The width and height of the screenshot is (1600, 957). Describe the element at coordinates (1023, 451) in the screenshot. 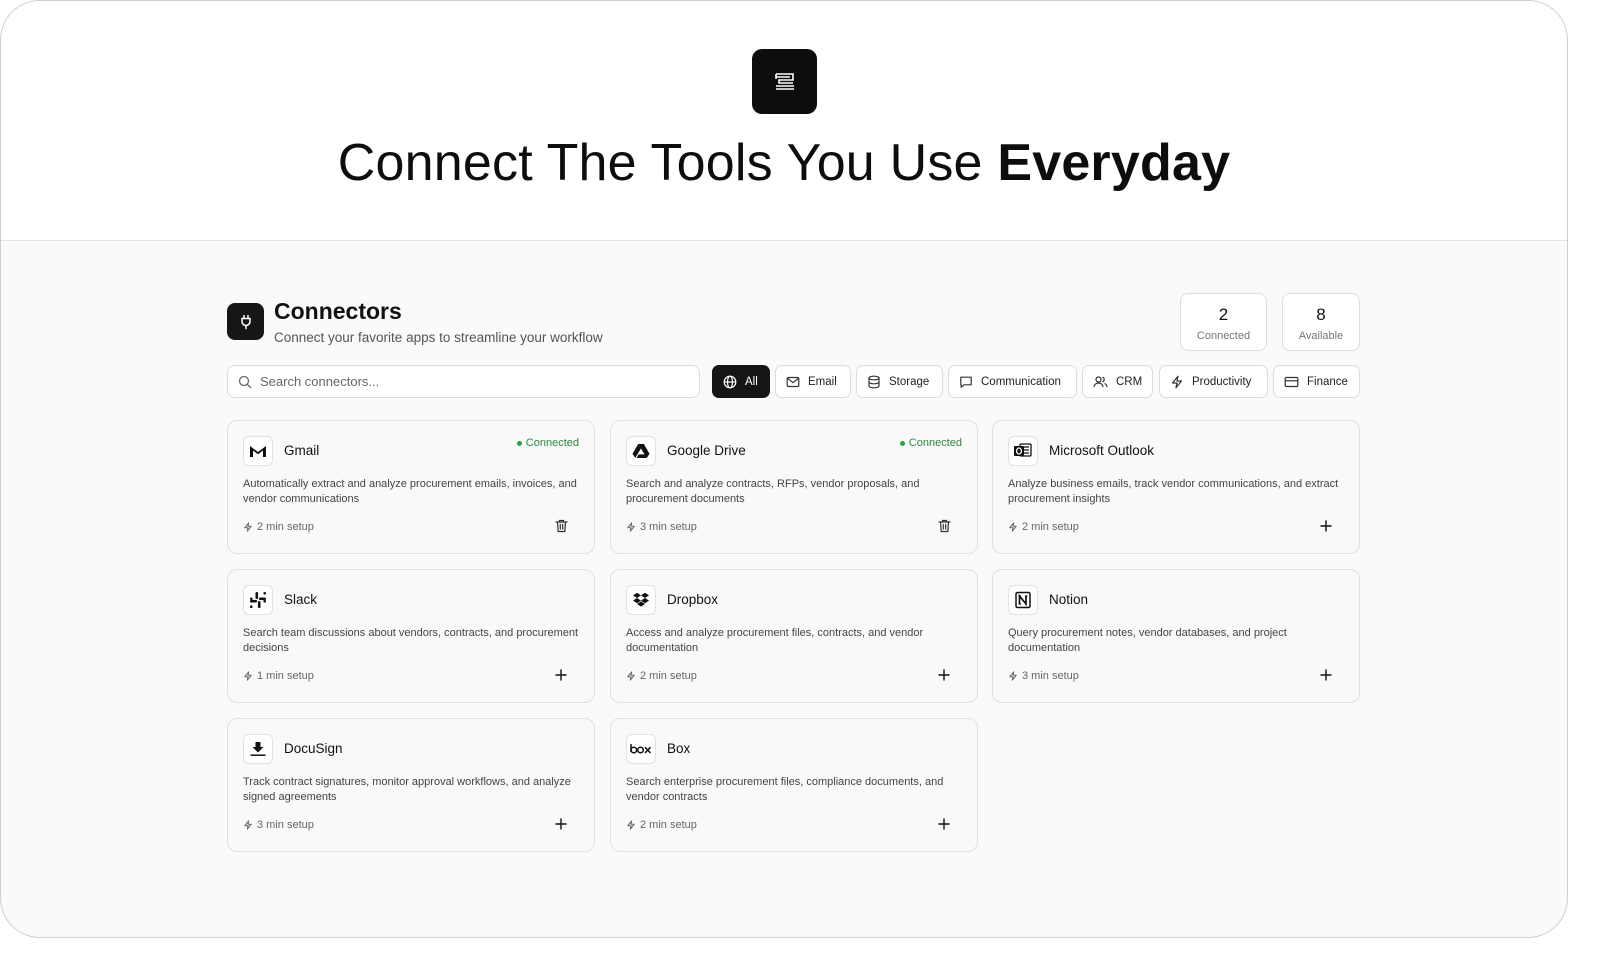

I see `outlook-icon` at that location.